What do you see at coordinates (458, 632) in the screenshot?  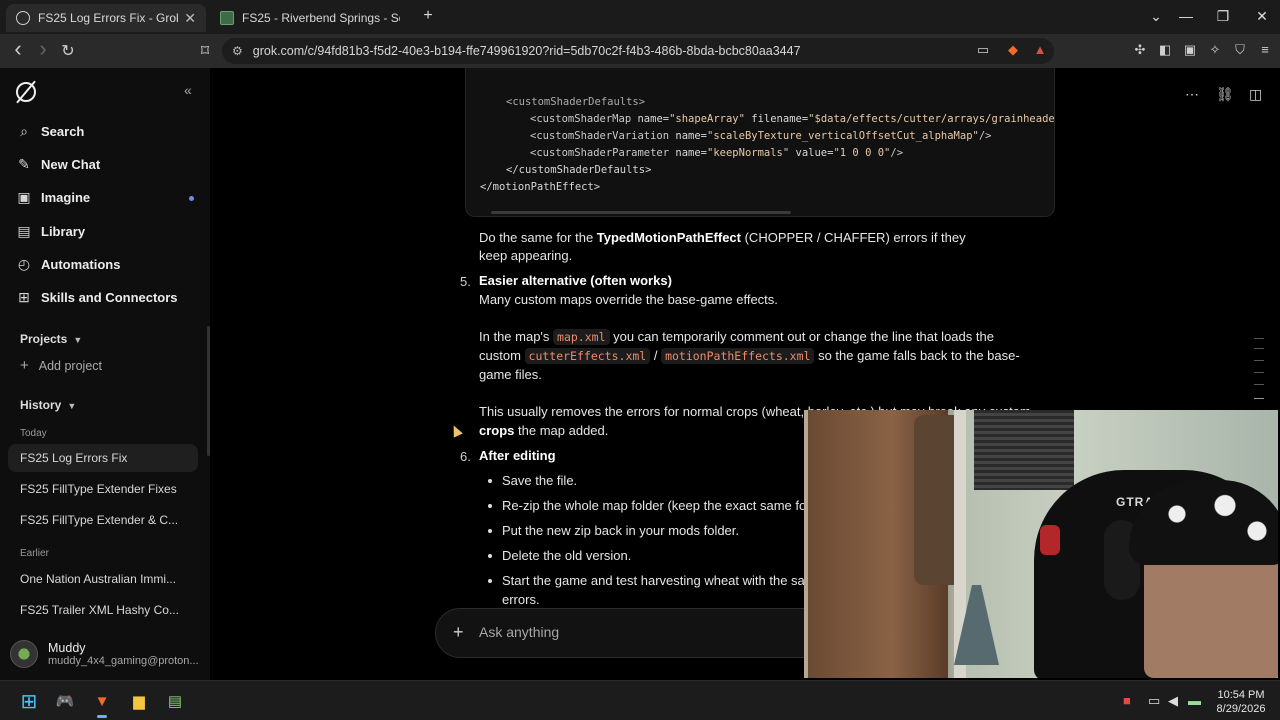 I see `attach-plus-icon: +` at bounding box center [458, 632].